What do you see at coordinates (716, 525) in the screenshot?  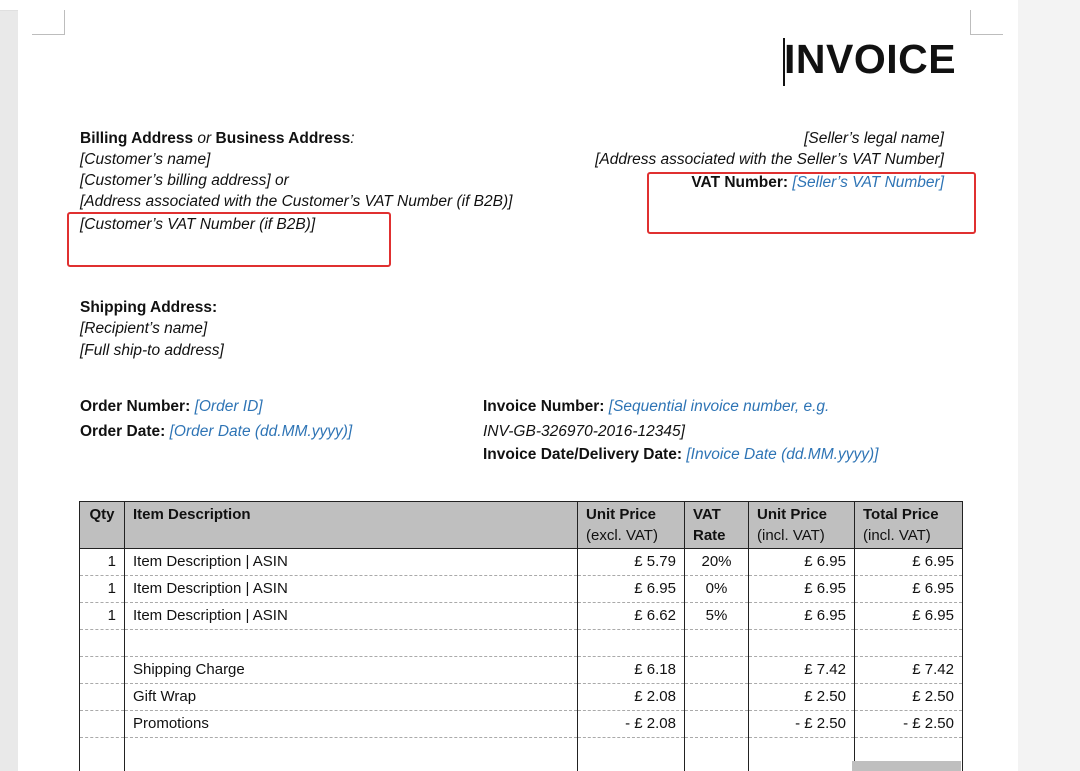 I see `col-header-vat-rate: VAT Rate` at bounding box center [716, 525].